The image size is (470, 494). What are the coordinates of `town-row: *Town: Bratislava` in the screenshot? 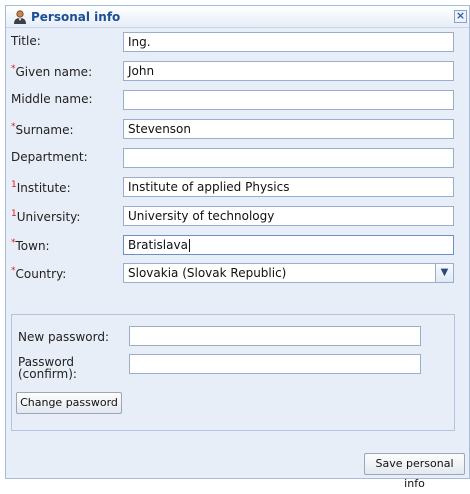 It's located at (237, 245).